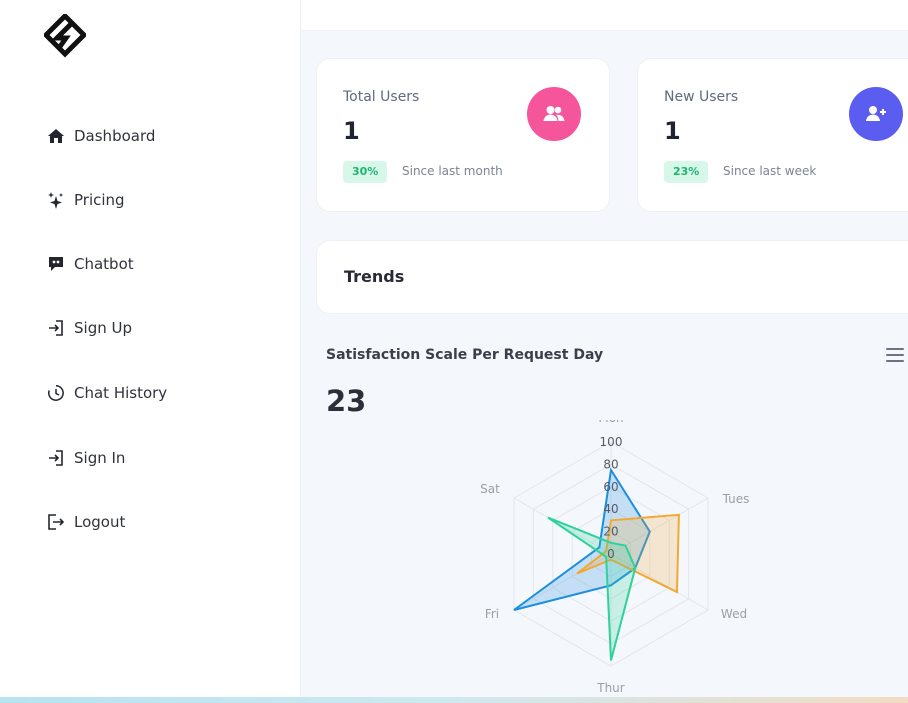 The height and width of the screenshot is (703, 908). What do you see at coordinates (686, 172) in the screenshot?
I see `percent-badge: 23%` at bounding box center [686, 172].